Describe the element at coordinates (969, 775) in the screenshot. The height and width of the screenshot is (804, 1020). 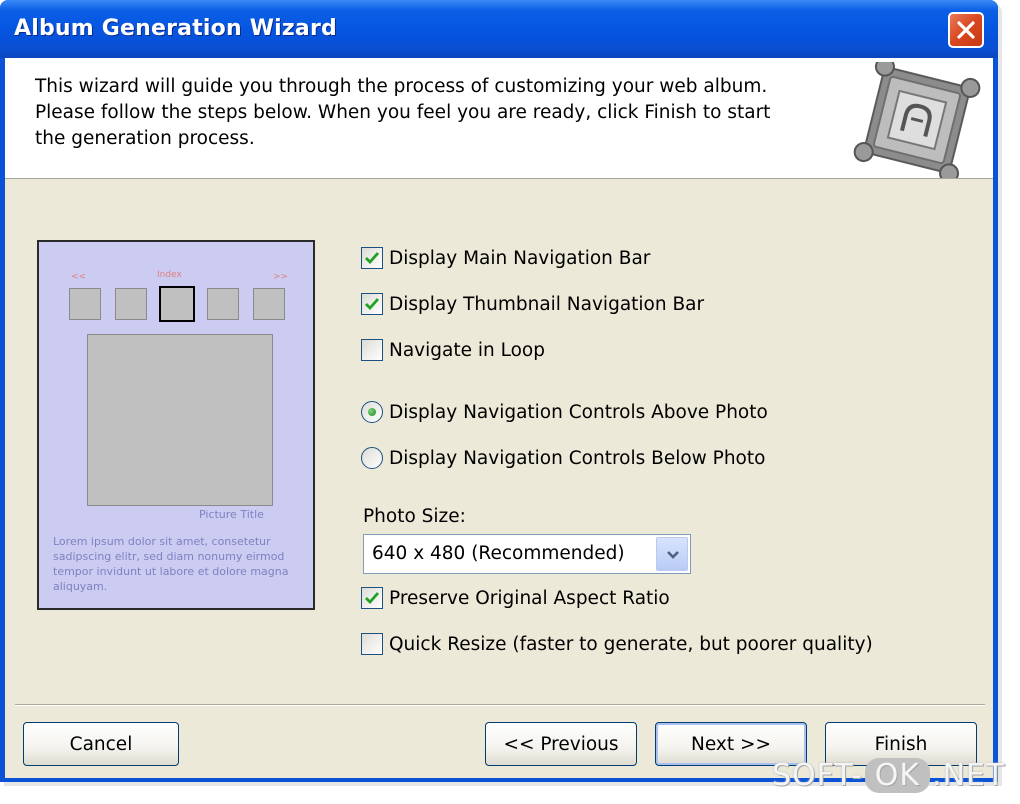
I see `watermark-part3: .NET` at that location.